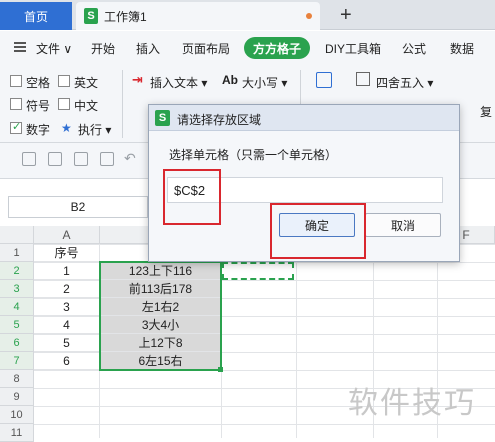 Image resolution: width=495 pixels, height=442 pixels. What do you see at coordinates (486, 111) in the screenshot?
I see `ribbon-more: 复` at bounding box center [486, 111].